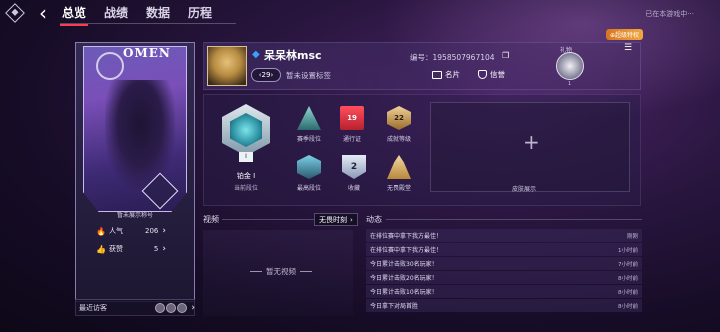  Describe the element at coordinates (632, 236) in the screenshot. I see `activity-time: 刚刚` at that location.